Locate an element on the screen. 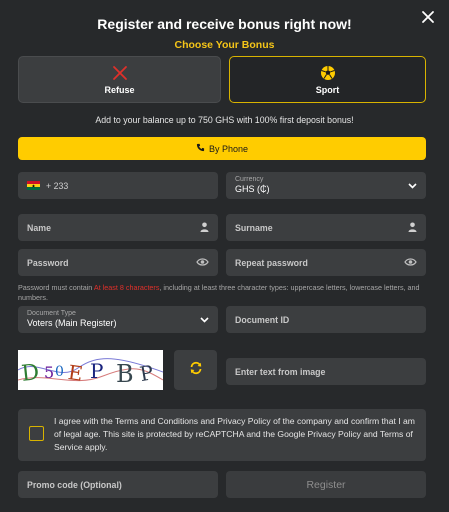 This screenshot has width=449, height=512. password-field is located at coordinates (118, 262).